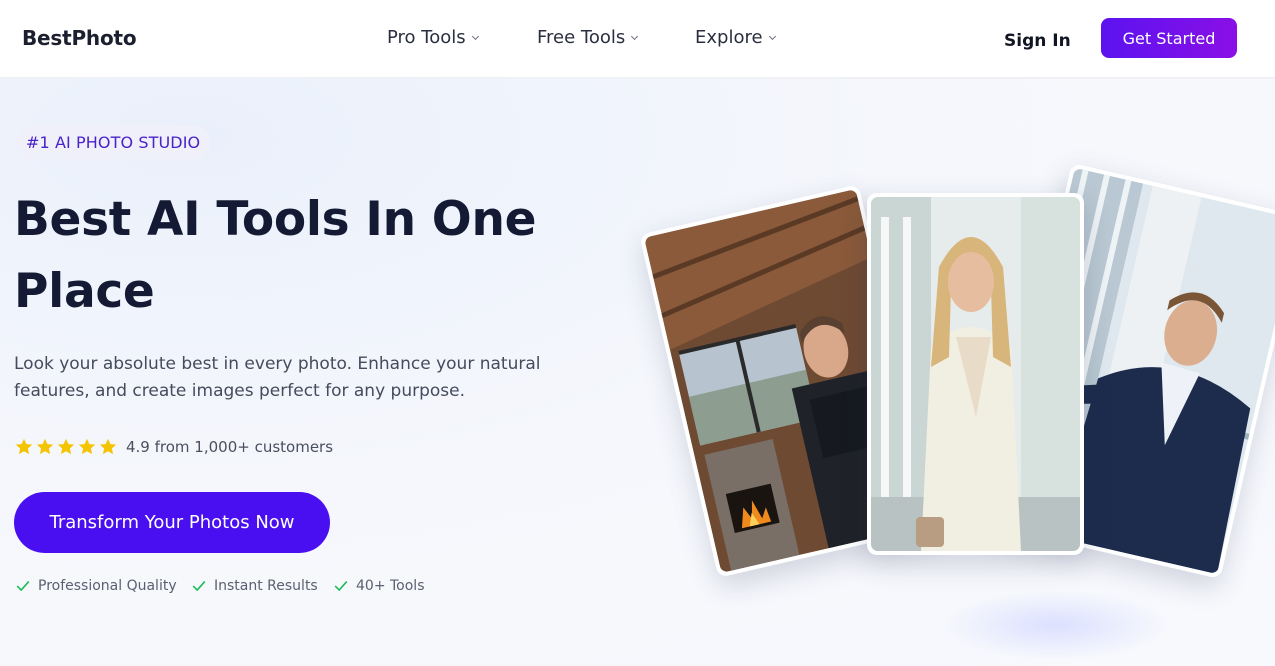 Image resolution: width=1275 pixels, height=666 pixels. I want to click on nav-free-tools-label: Free Tools, so click(581, 37).